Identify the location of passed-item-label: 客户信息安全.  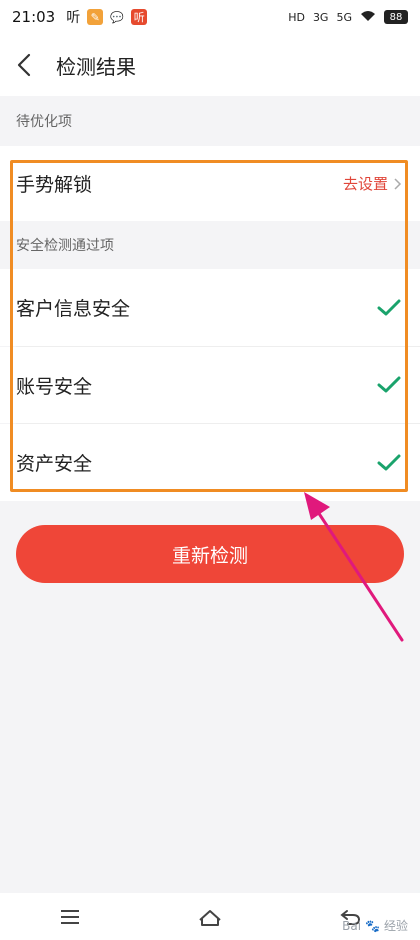
(73, 309).